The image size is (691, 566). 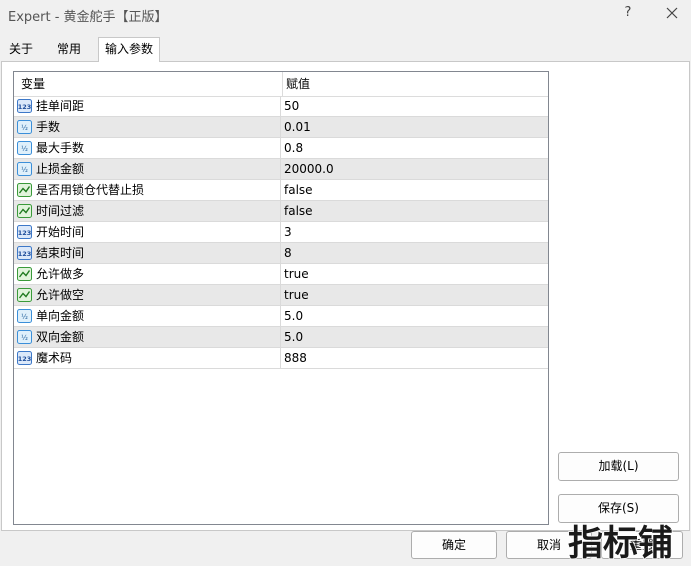 I want to click on table-row: 时间过滤 false, so click(x=281, y=211).